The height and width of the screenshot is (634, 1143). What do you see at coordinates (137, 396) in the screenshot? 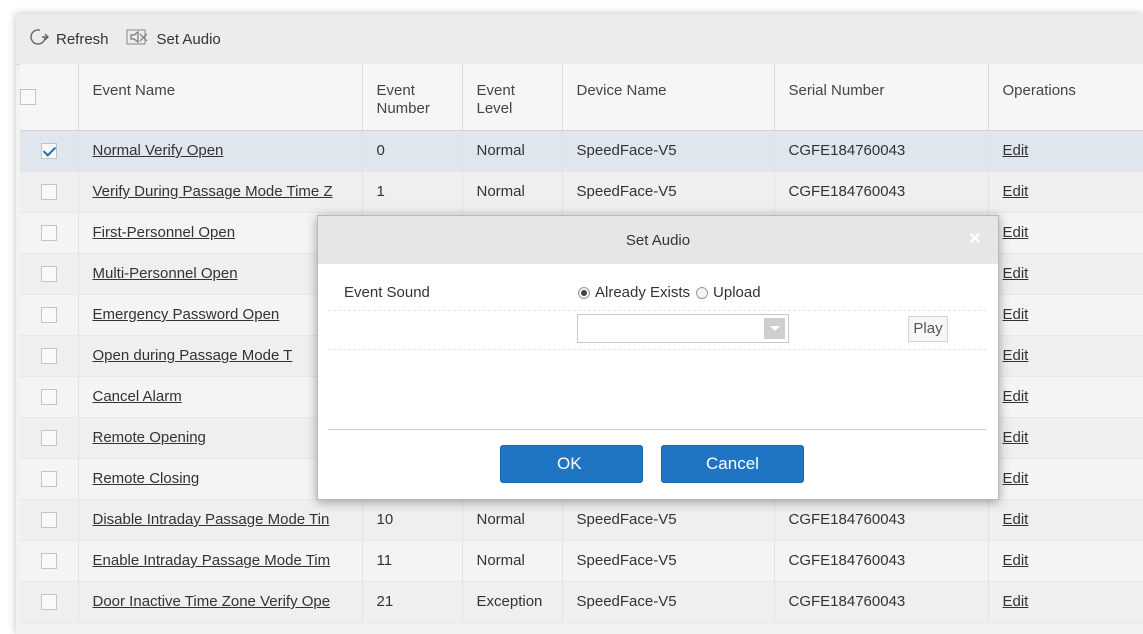
I see `event-name-link: Cancel Alarm` at bounding box center [137, 396].